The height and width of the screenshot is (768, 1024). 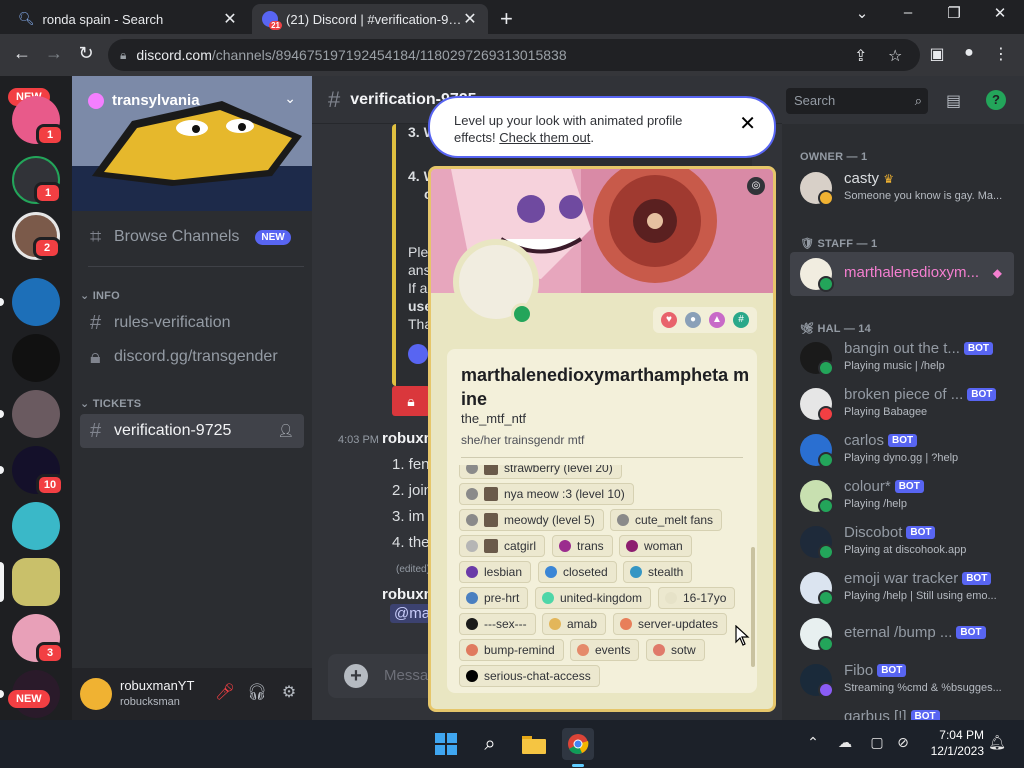 What do you see at coordinates (902, 274) in the screenshot?
I see `member-marthalene: marthalenedioxym... ◆` at bounding box center [902, 274].